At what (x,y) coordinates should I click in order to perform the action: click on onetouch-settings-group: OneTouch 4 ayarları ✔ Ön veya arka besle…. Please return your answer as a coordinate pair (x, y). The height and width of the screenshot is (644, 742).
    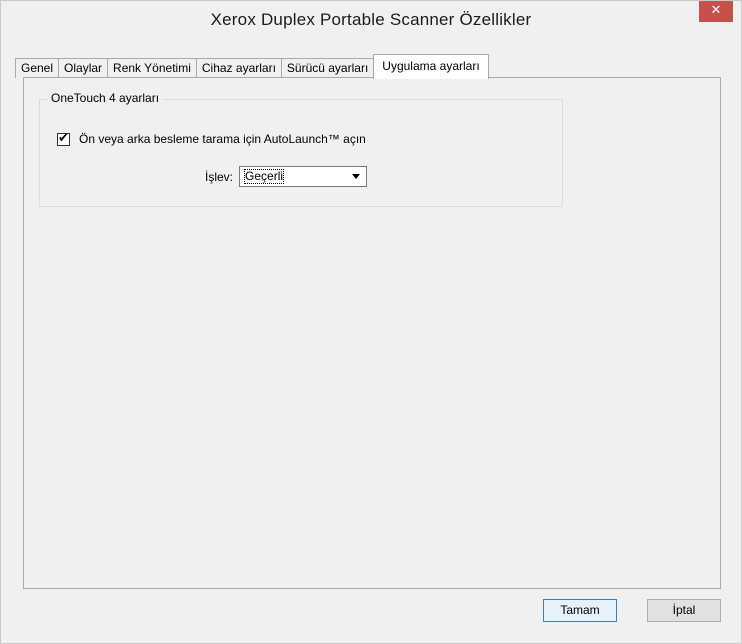
    Looking at the image, I should click on (301, 149).